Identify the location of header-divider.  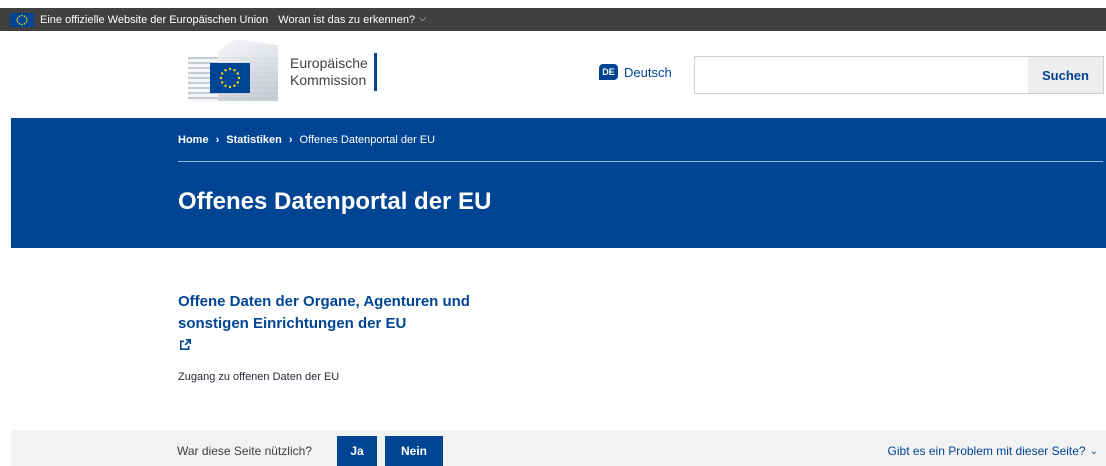
(640, 161).